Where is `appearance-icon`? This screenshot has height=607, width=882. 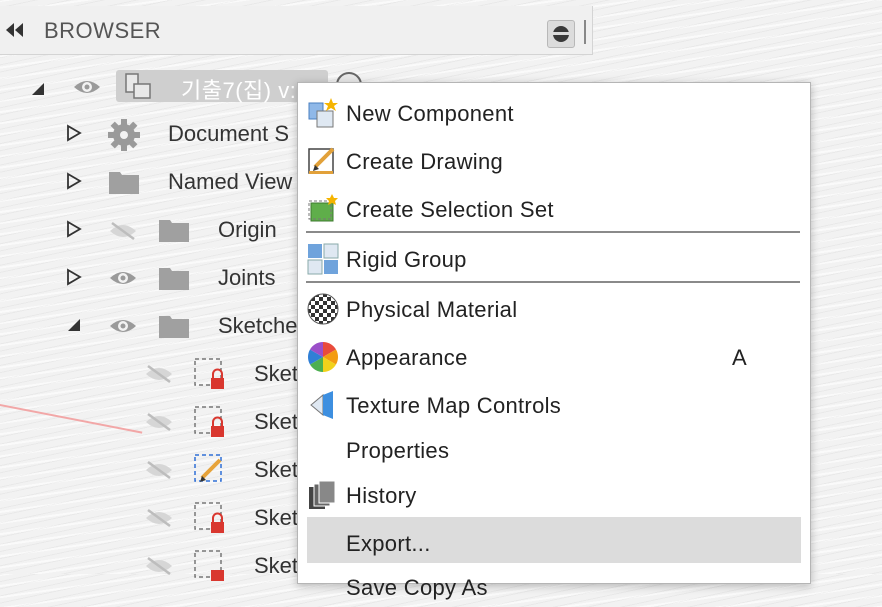 appearance-icon is located at coordinates (323, 357).